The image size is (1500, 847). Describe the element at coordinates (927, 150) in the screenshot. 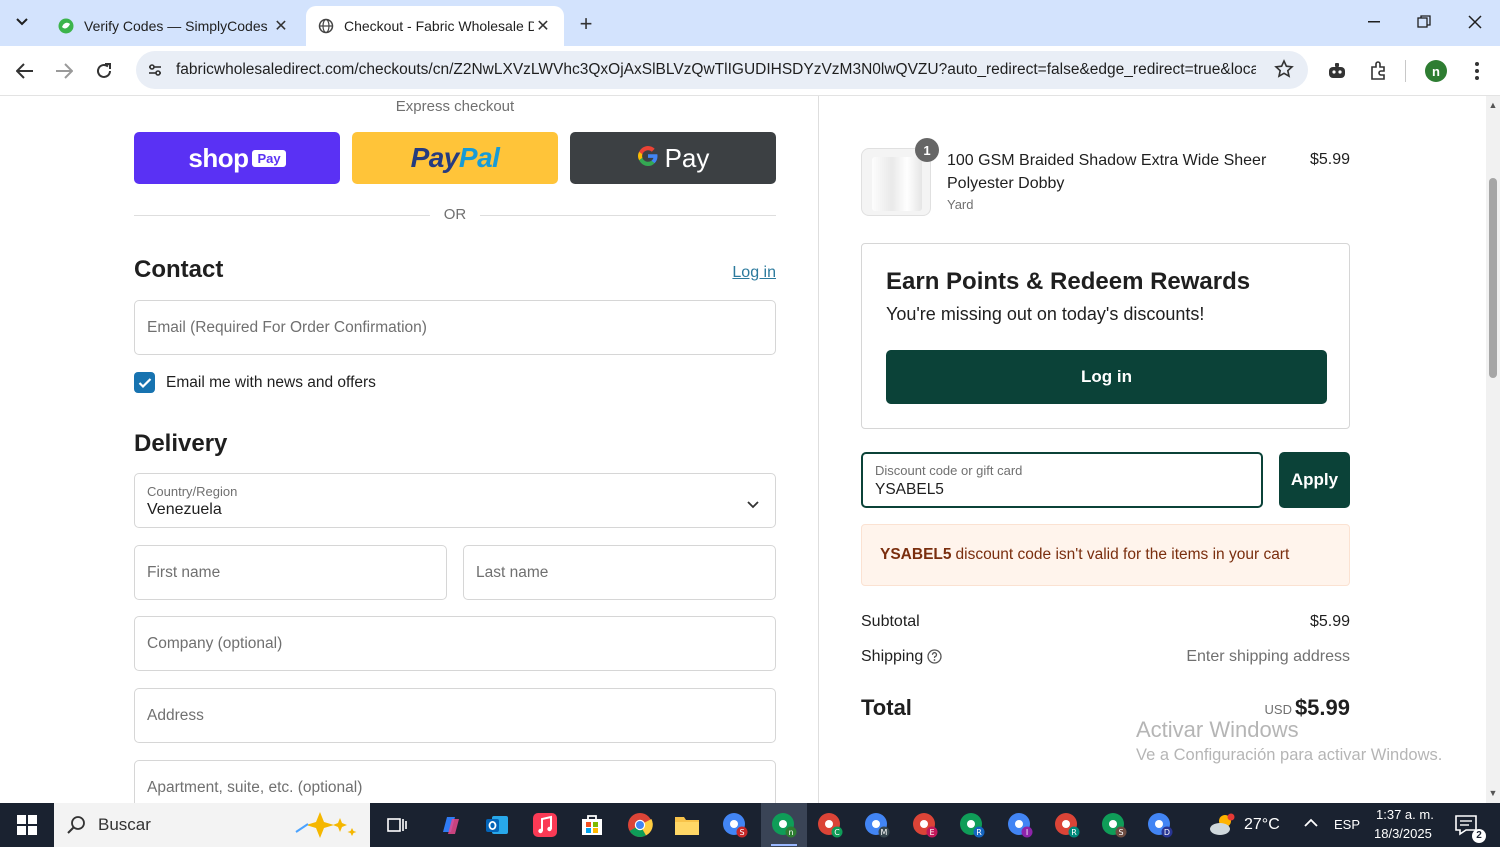

I see `quantity-badge: 1` at that location.